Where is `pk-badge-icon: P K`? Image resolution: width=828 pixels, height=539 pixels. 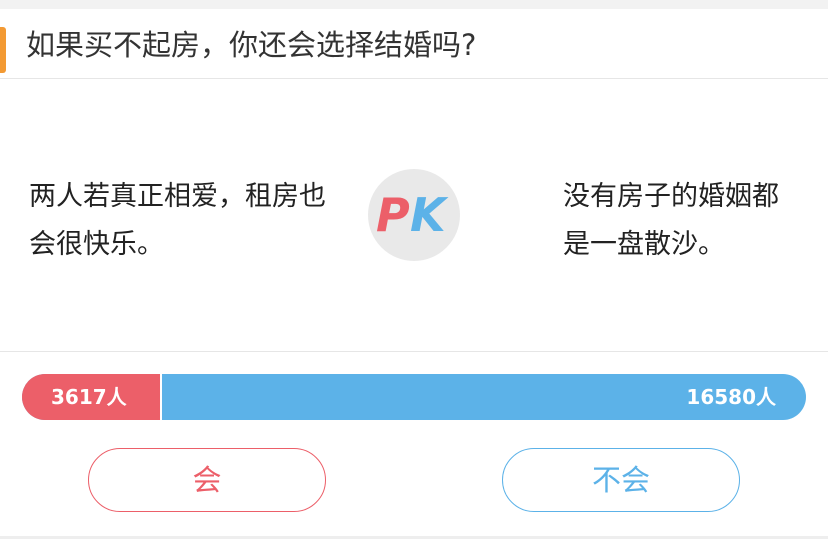
pk-badge-icon: P K is located at coordinates (414, 215).